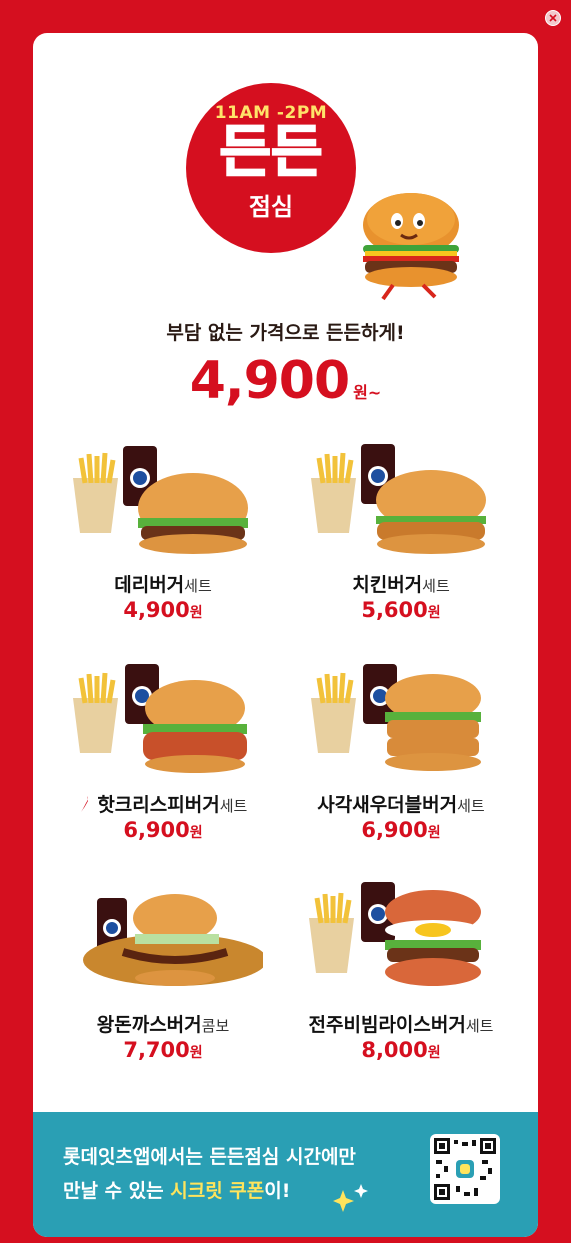 The height and width of the screenshot is (1243, 571). I want to click on app-coupon-banner: 롯데잇츠앱에서는 든든점심 시간에만 만날 수 있는 시크릿 쿠폰이!, so click(285, 1174).